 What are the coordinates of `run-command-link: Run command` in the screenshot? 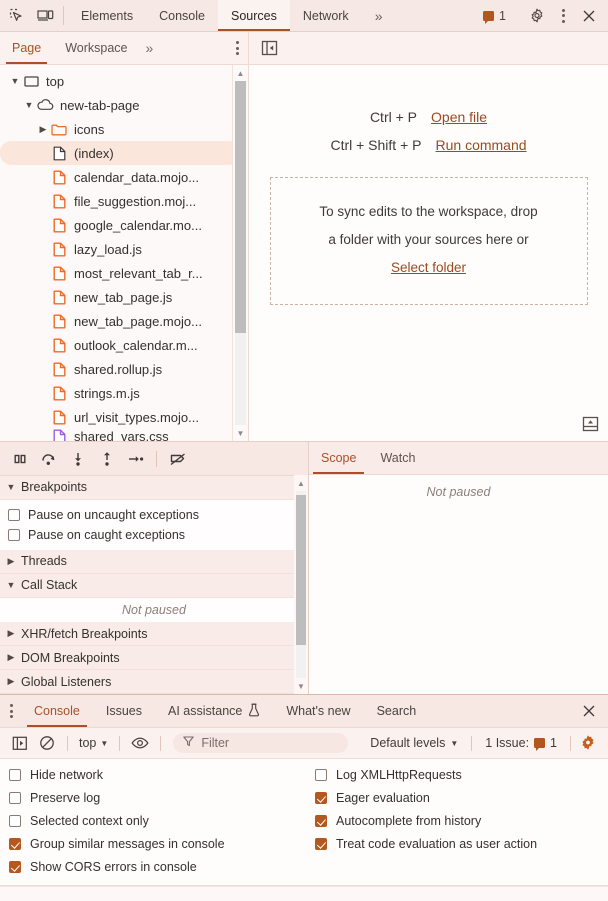 It's located at (481, 145).